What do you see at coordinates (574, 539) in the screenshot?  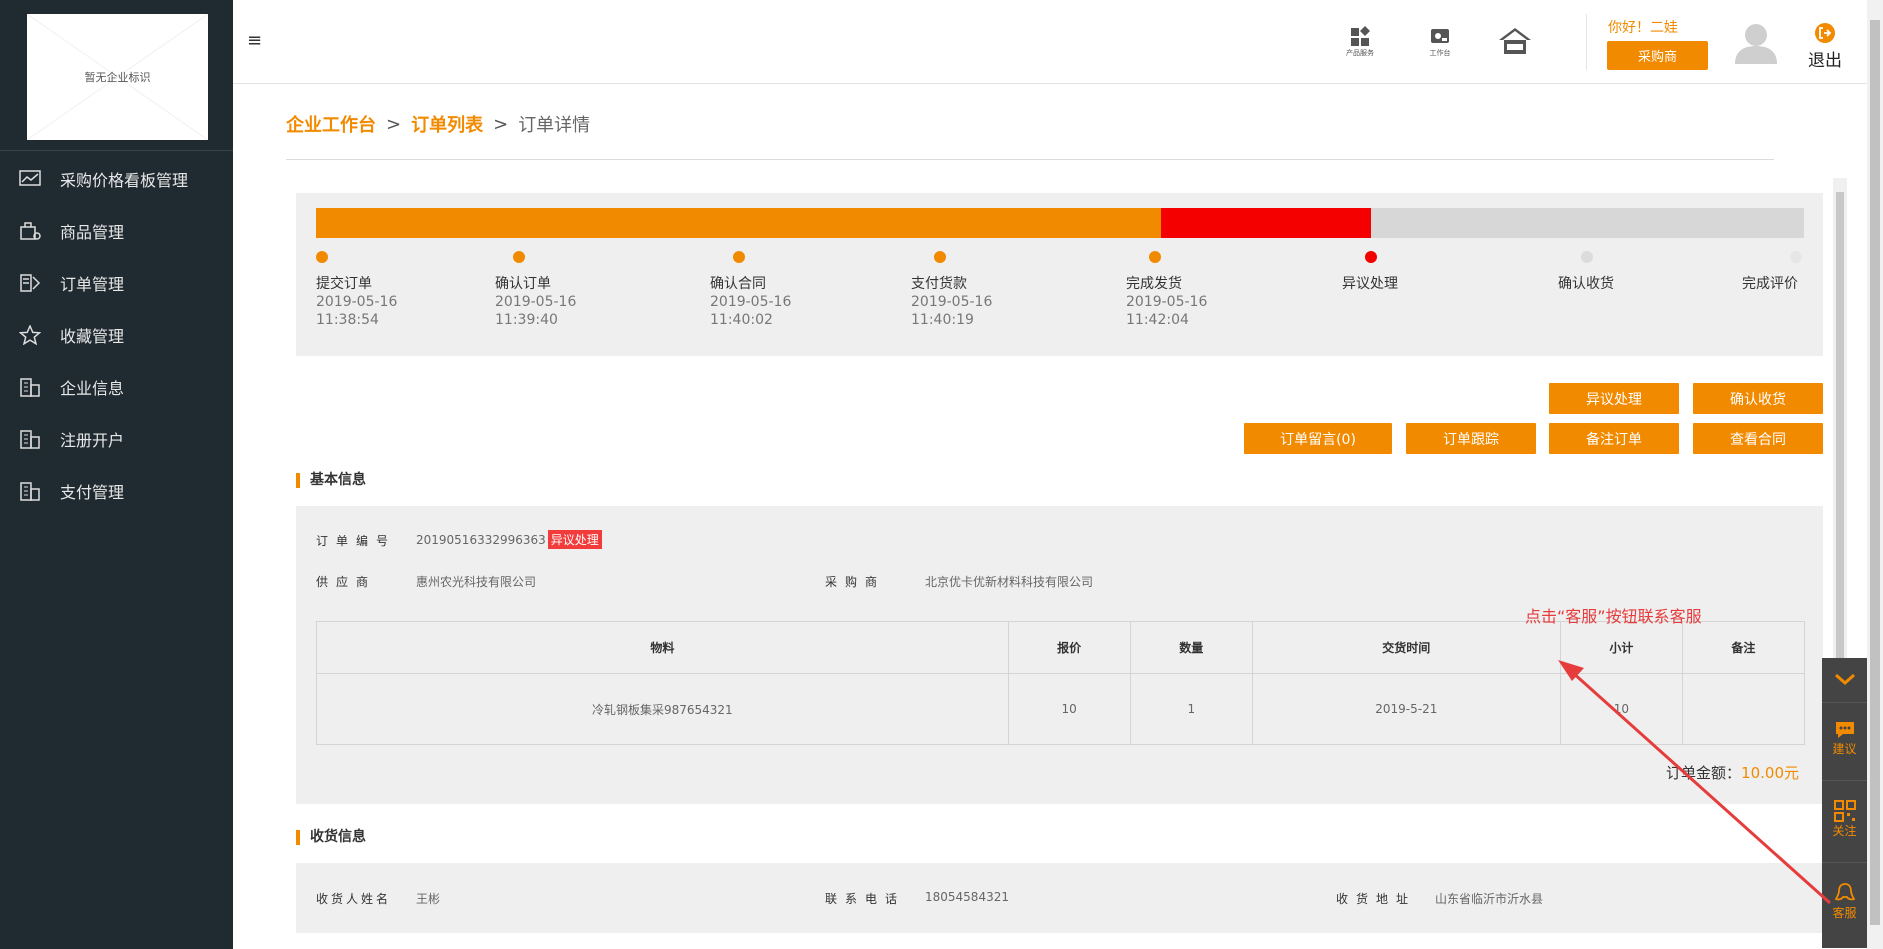 I see `status-badge: 异议处理` at bounding box center [574, 539].